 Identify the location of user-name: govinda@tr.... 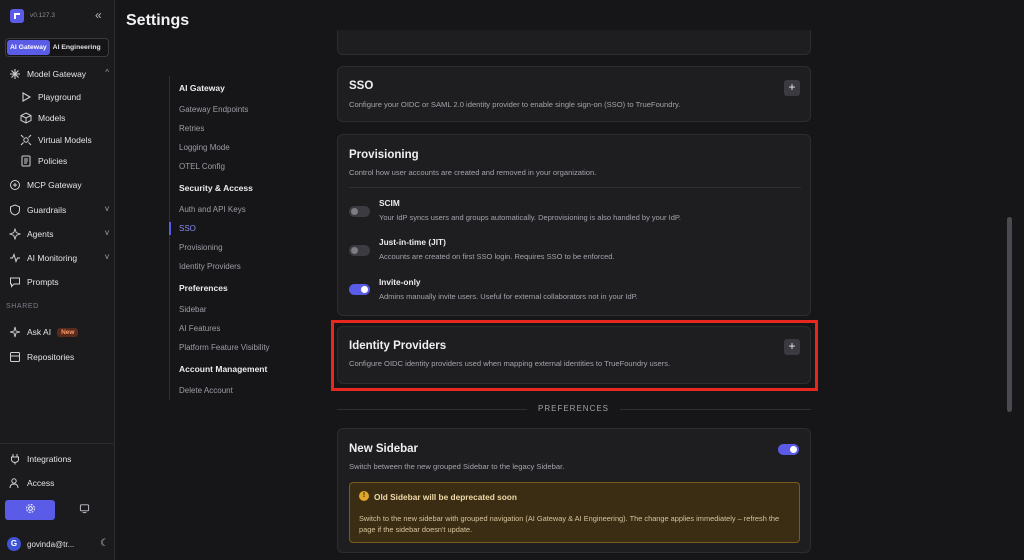
(51, 544).